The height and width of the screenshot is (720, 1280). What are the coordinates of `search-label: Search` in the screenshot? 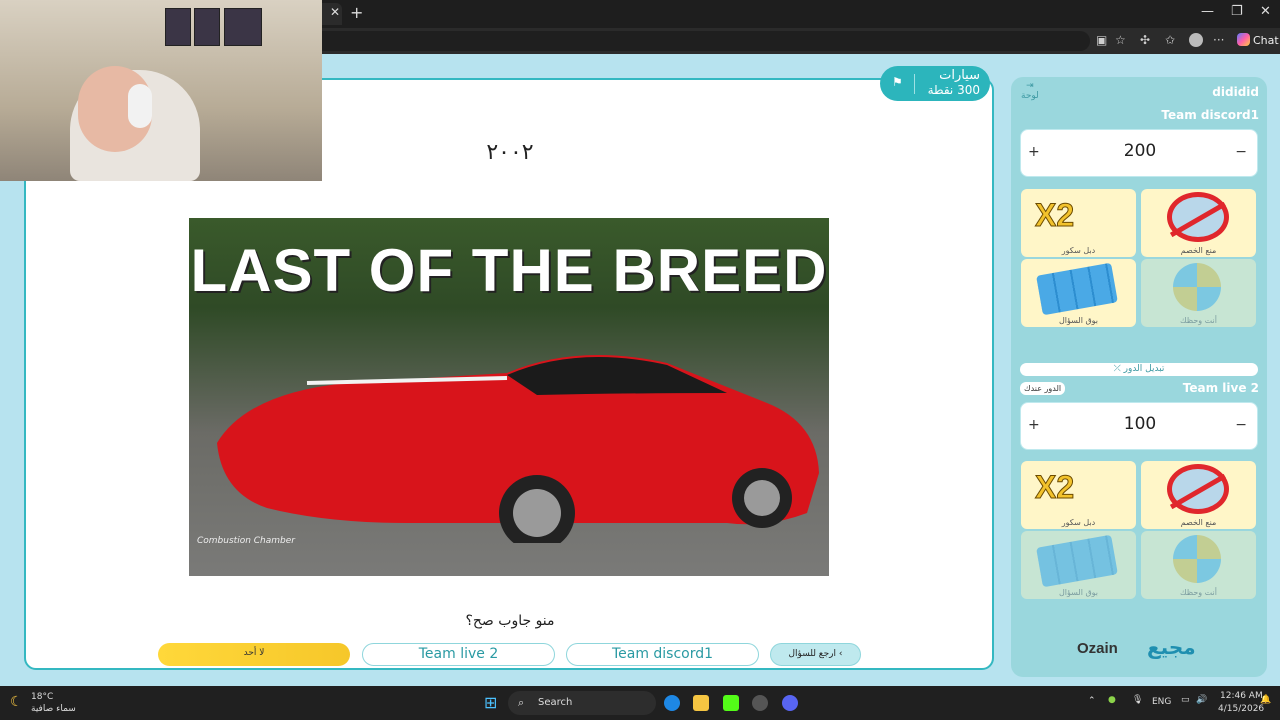 It's located at (555, 702).